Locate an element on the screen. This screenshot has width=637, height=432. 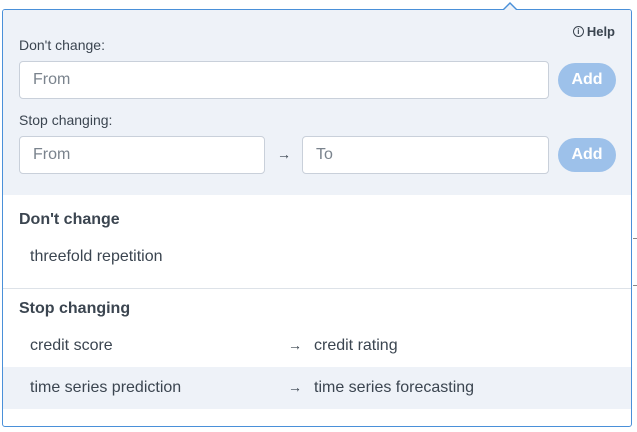
dont-change-from-input: From is located at coordinates (284, 80).